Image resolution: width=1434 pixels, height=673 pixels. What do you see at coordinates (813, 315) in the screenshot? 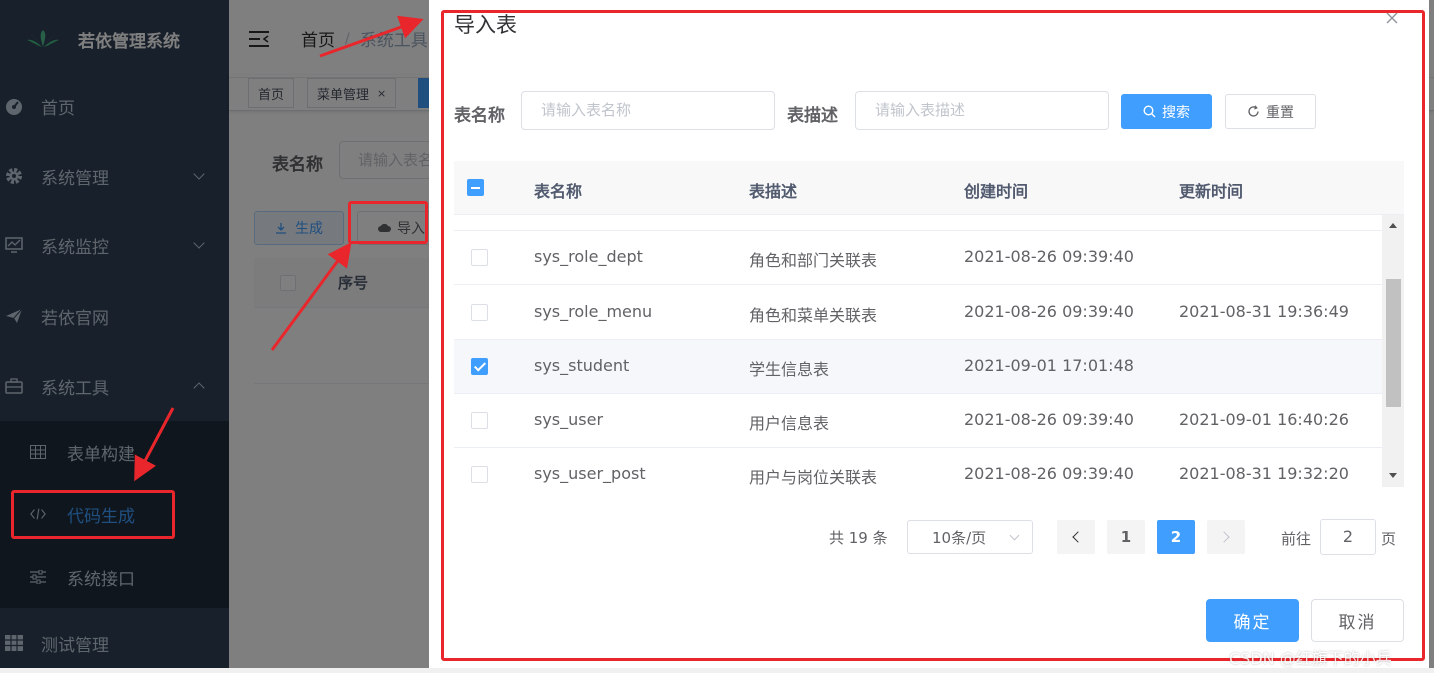
I see `cell-table-desc: 角色和菜单关联表` at bounding box center [813, 315].